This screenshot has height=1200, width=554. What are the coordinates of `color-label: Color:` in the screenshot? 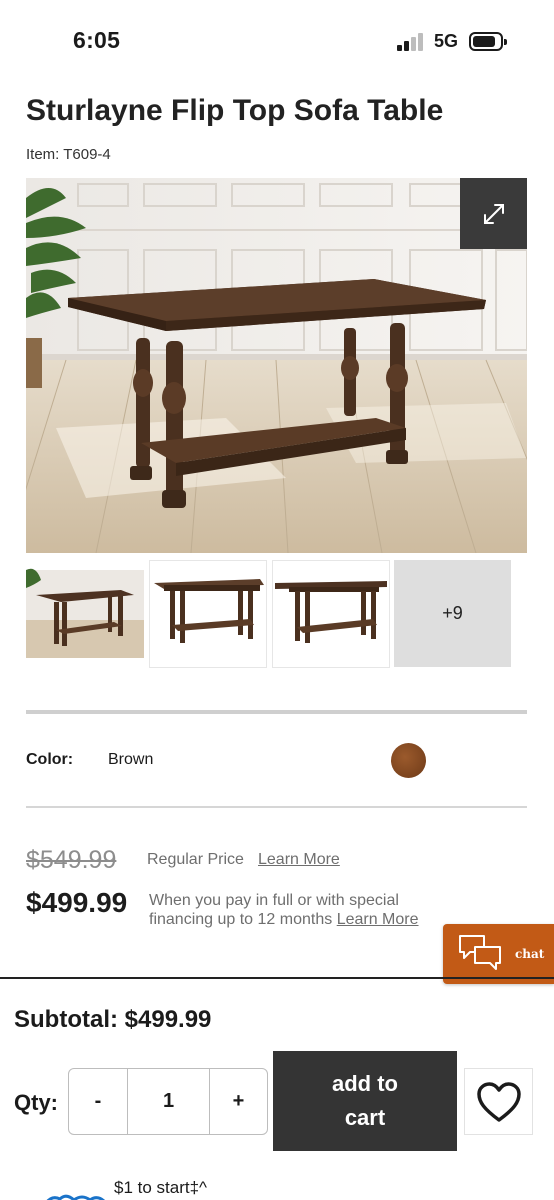 It's located at (50, 759).